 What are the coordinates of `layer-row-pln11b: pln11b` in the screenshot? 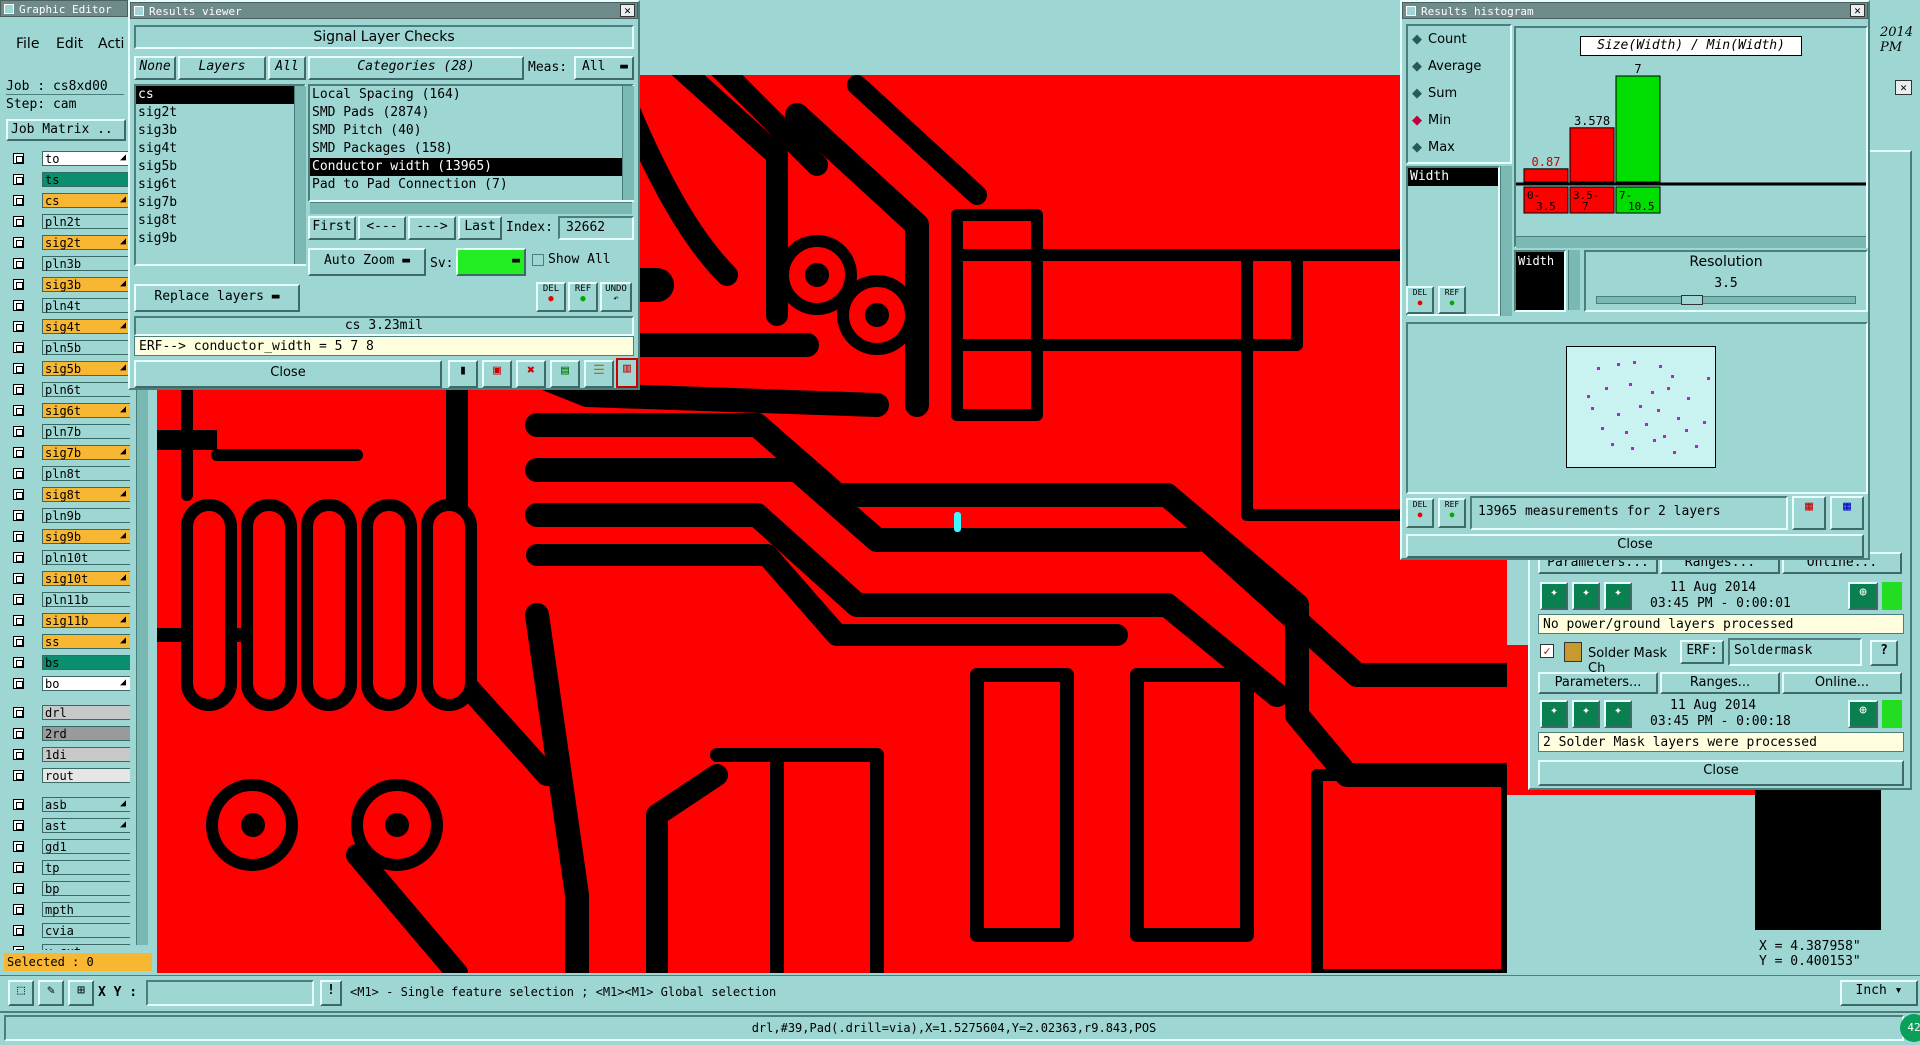 It's located at (70, 599).